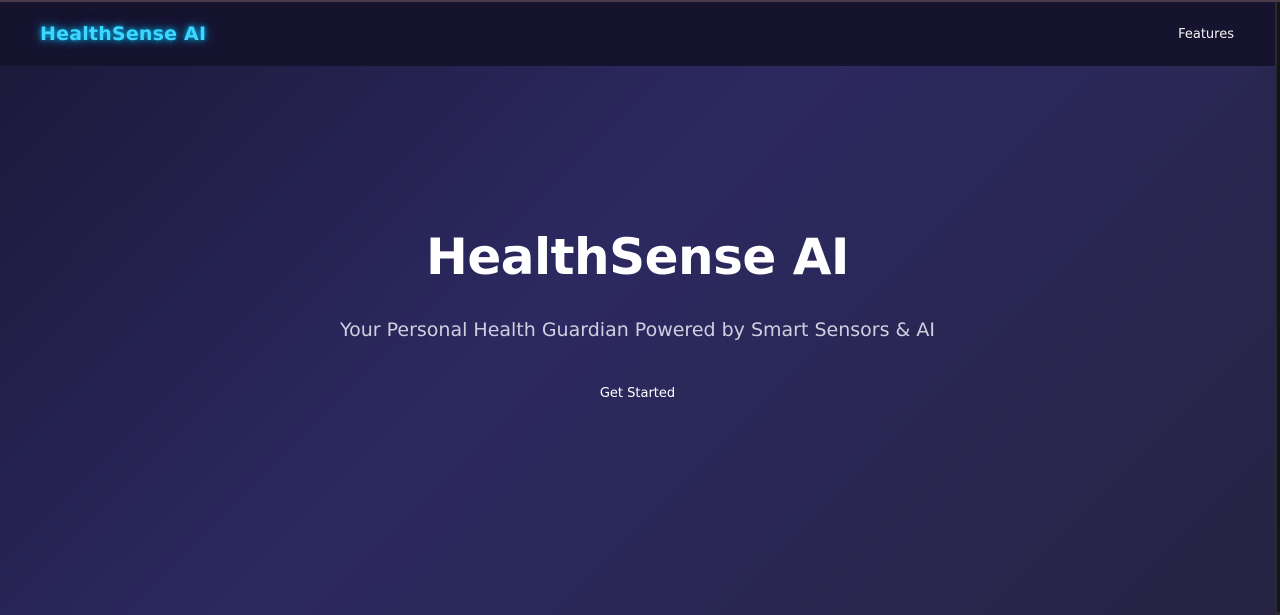 The width and height of the screenshot is (1280, 615). What do you see at coordinates (123, 34) in the screenshot?
I see `brand-logo-link: HealthSense AI` at bounding box center [123, 34].